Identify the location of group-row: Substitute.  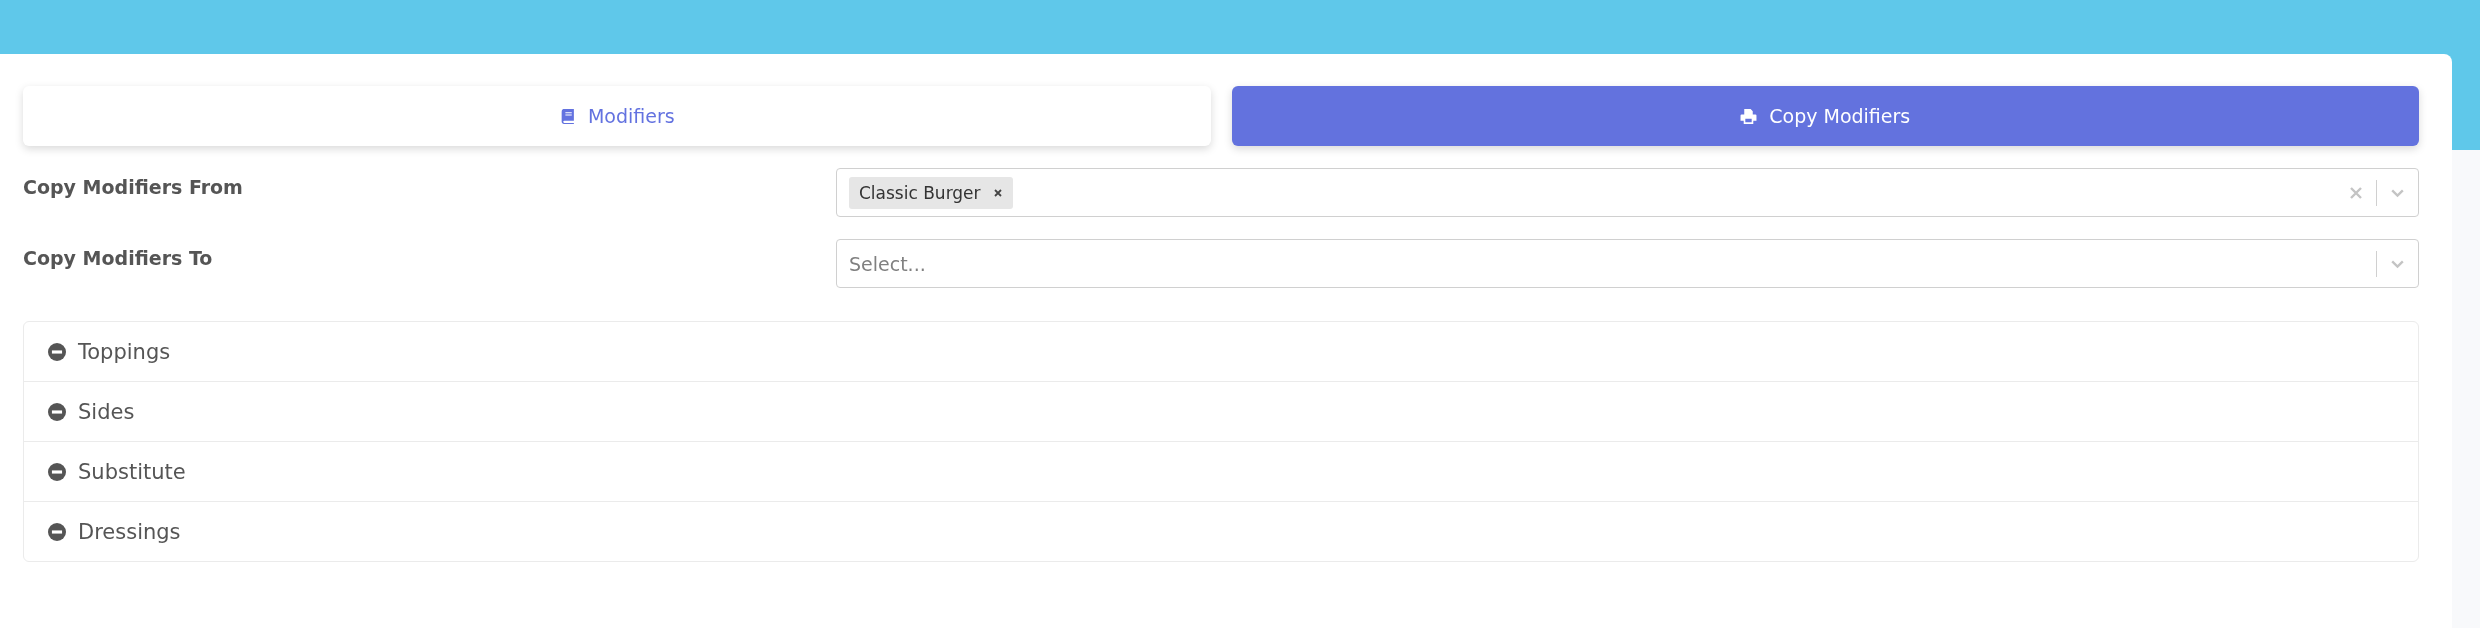
(1221, 471).